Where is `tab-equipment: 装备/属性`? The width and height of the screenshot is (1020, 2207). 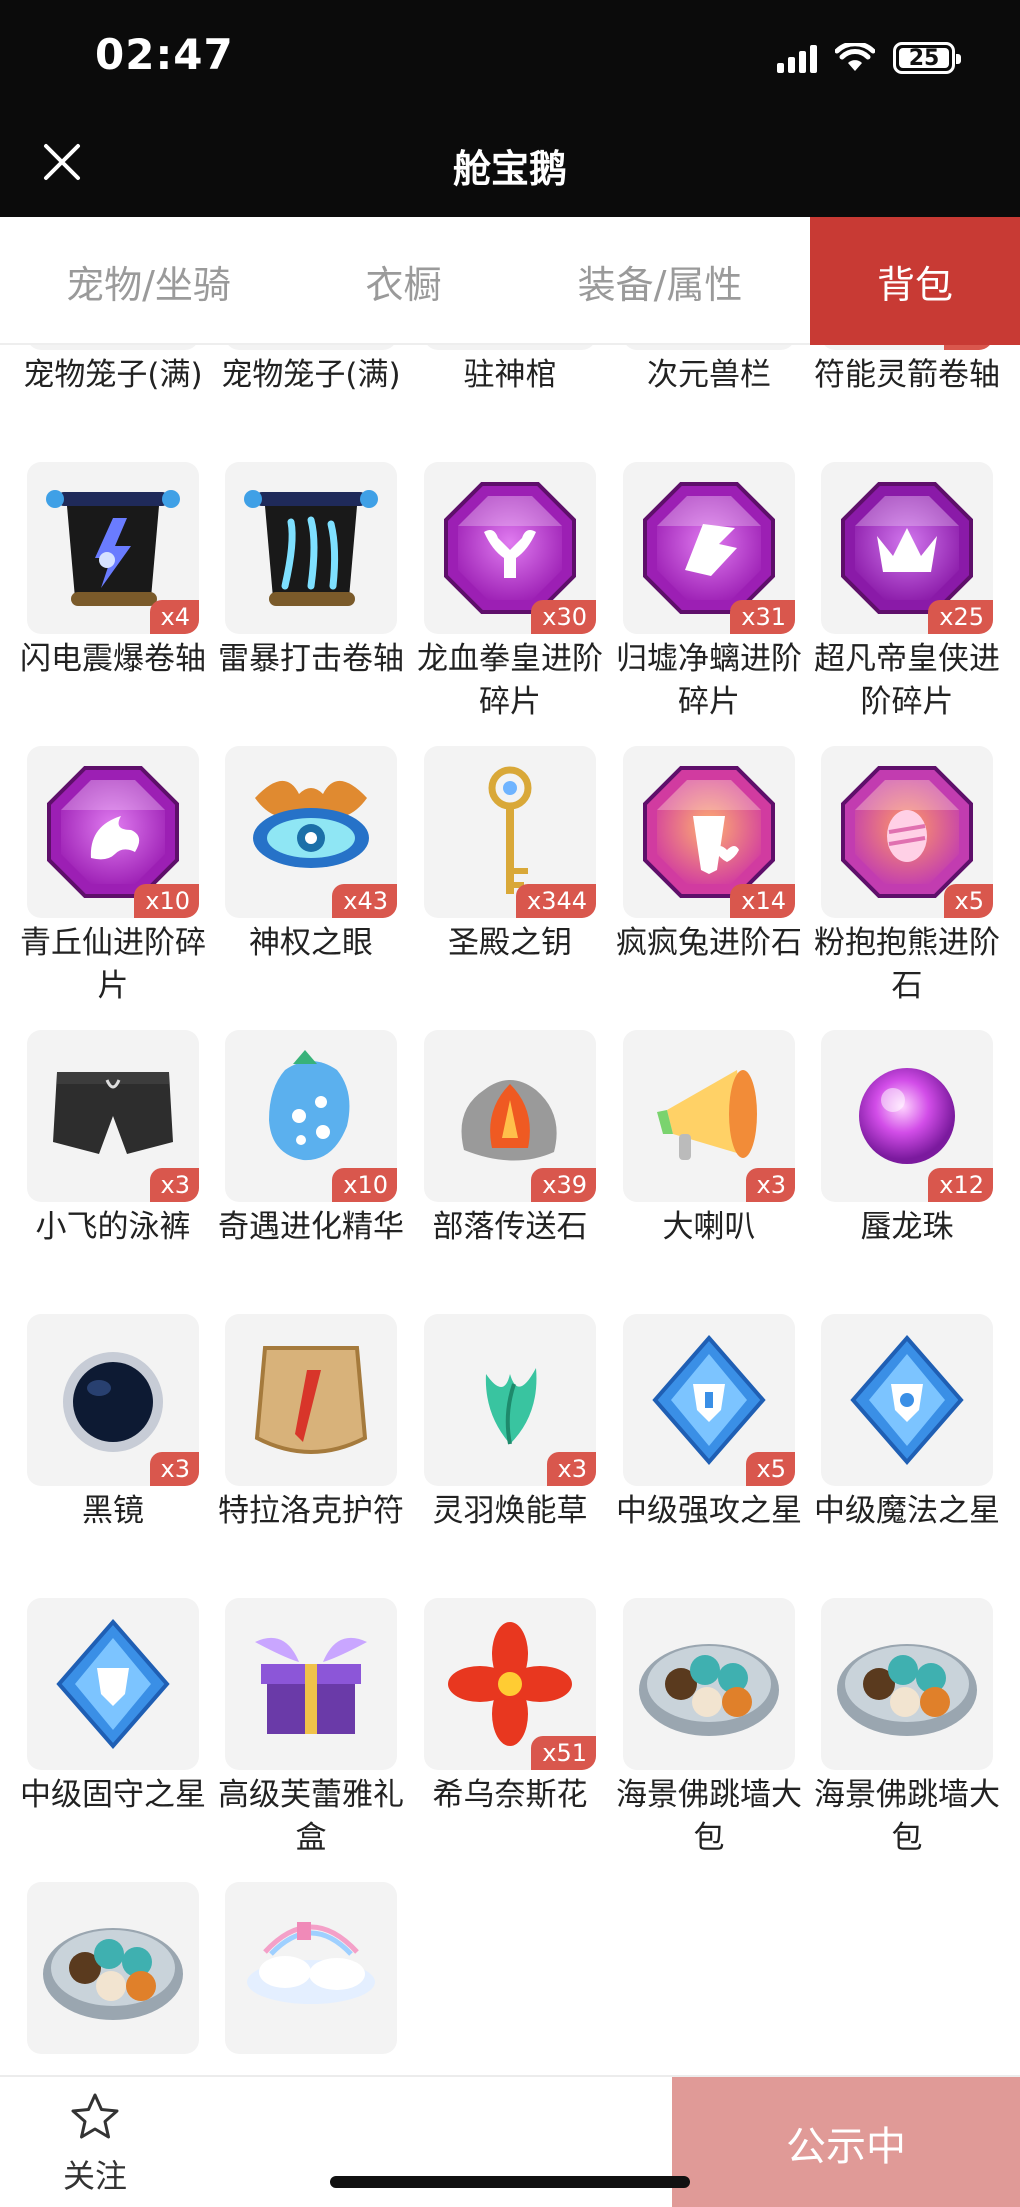 tab-equipment: 装备/属性 is located at coordinates (660, 281).